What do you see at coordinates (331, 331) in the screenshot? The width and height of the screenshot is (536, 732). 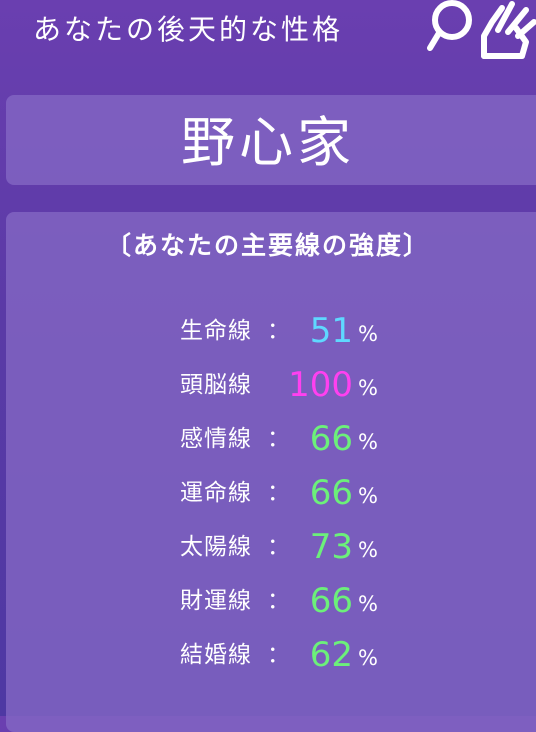 I see `line-value: 51` at bounding box center [331, 331].